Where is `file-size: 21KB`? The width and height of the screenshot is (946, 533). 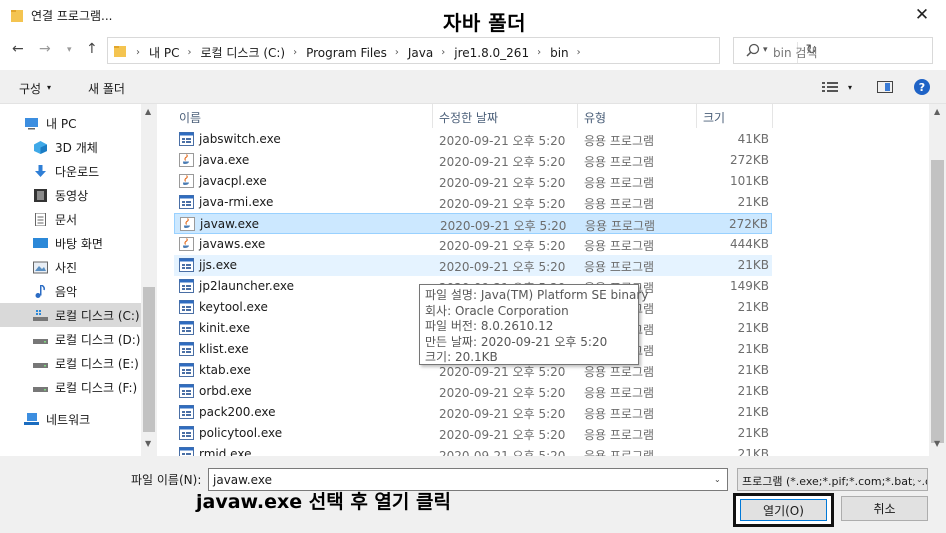
file-size: 21KB is located at coordinates (753, 202).